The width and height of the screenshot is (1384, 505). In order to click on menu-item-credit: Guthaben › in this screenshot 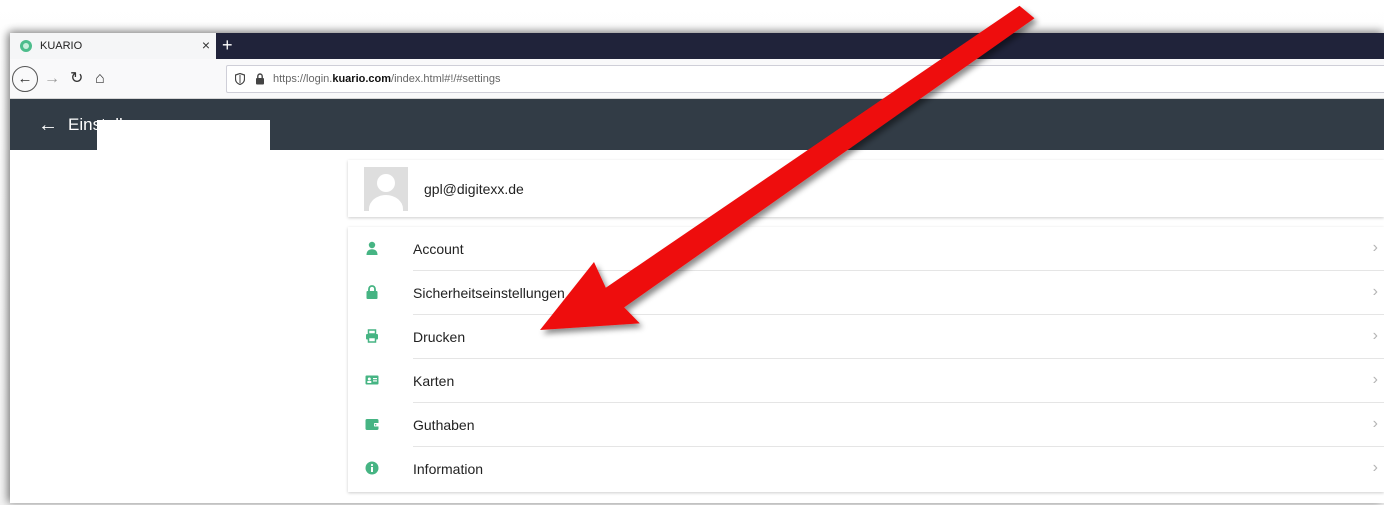, I will do `click(866, 425)`.